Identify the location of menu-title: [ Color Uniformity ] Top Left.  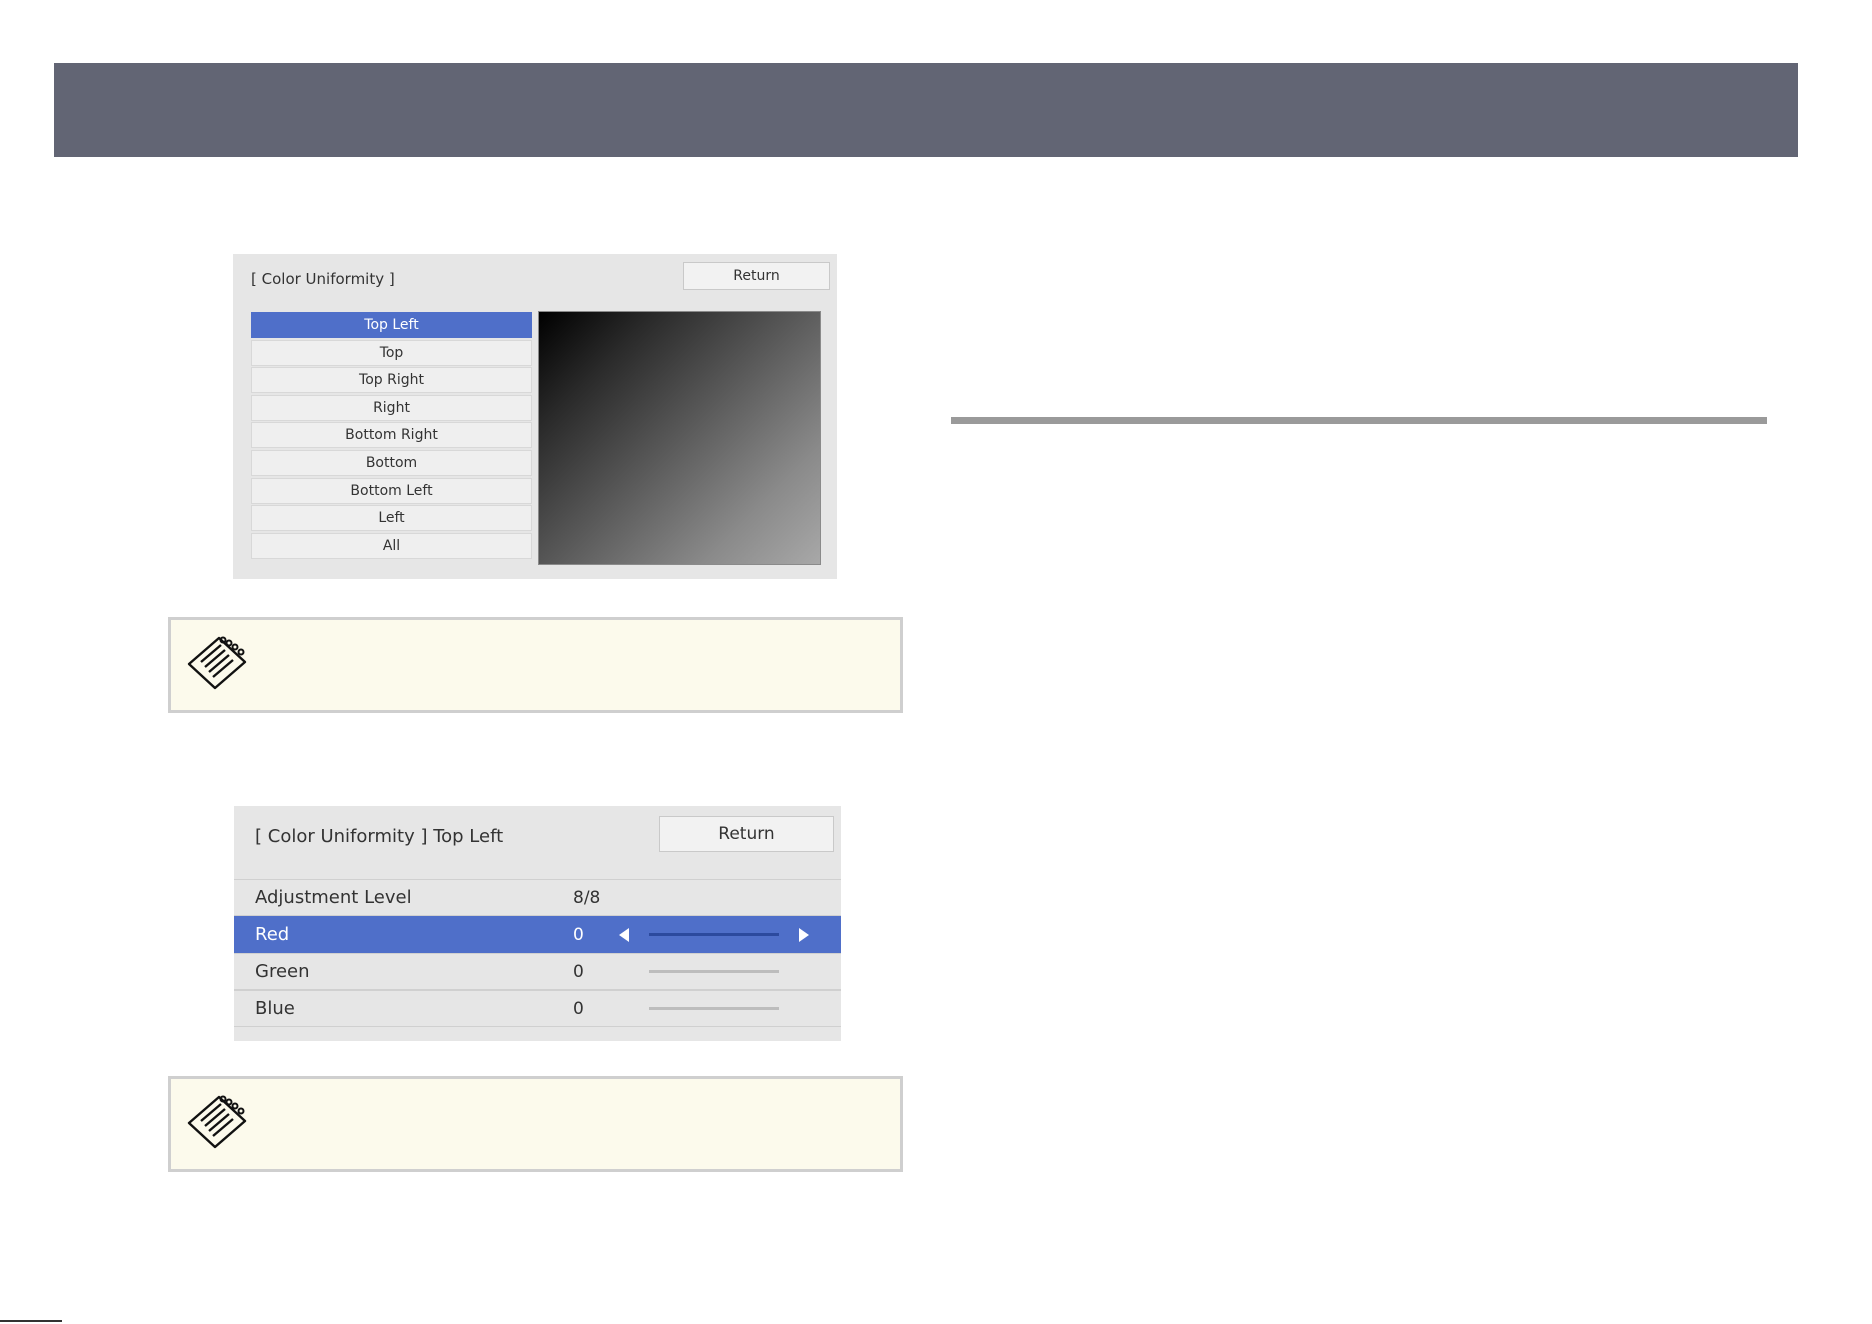
(379, 836).